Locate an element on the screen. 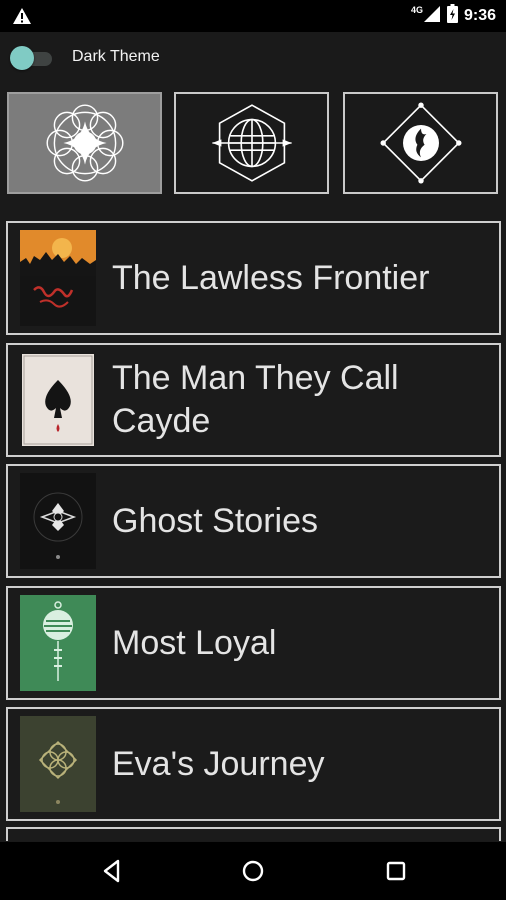 This screenshot has width=506, height=900. book-item-lawless-frontier: The Lawless Frontier is located at coordinates (253, 278).